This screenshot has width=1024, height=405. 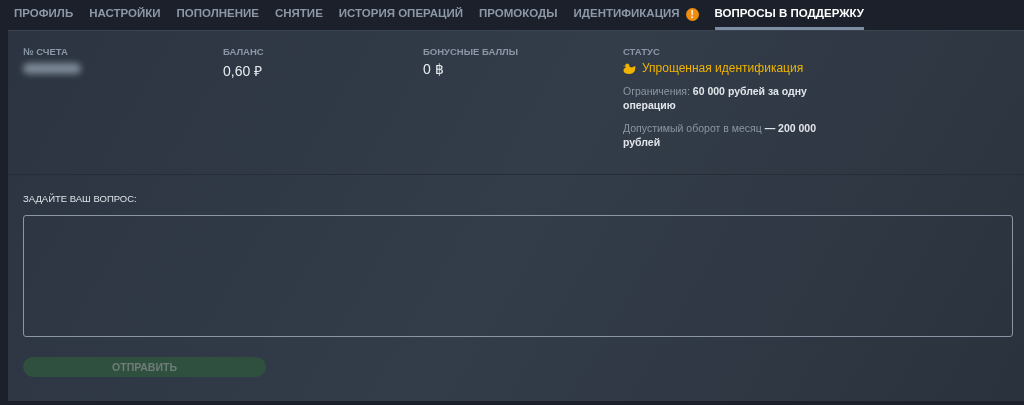 What do you see at coordinates (400, 15) in the screenshot?
I see `tab: ИСТОРИЯ ОПЕРАЦИЙ` at bounding box center [400, 15].